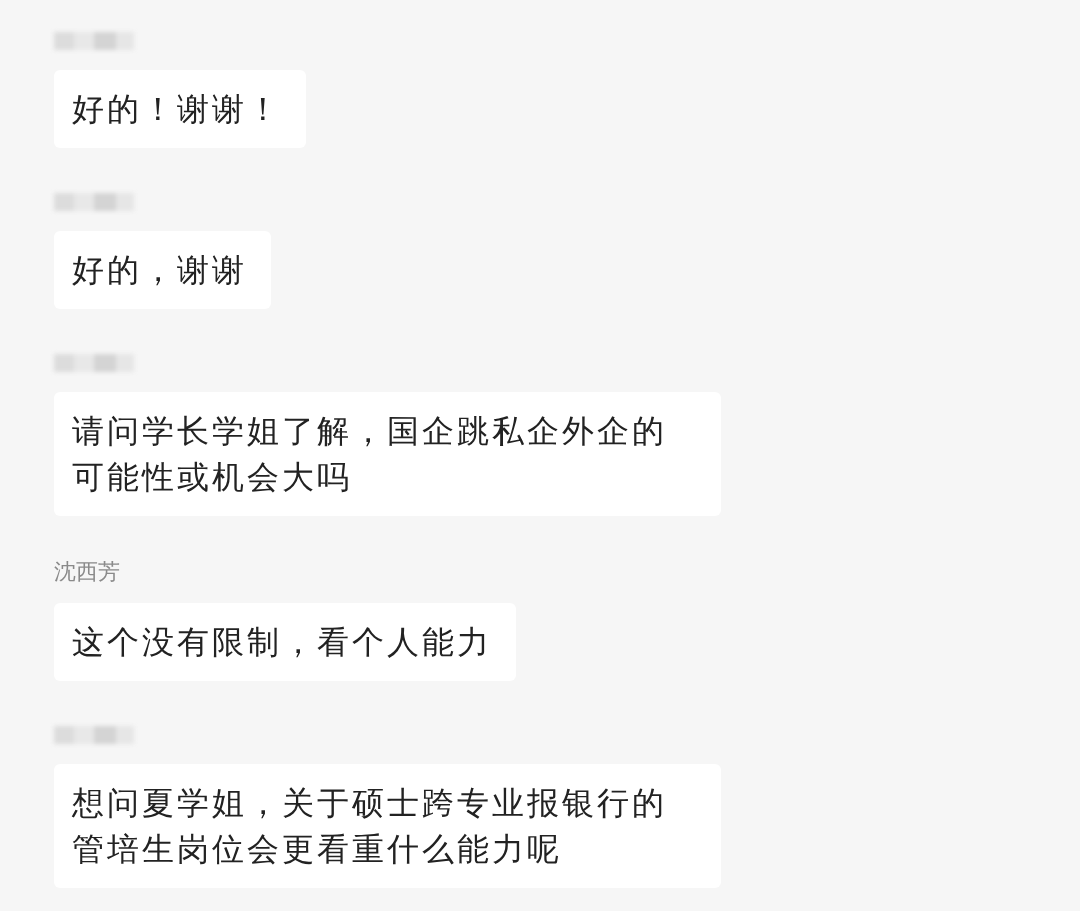 The image size is (1080, 911). I want to click on message-bubble: 好的！谢谢！, so click(180, 109).